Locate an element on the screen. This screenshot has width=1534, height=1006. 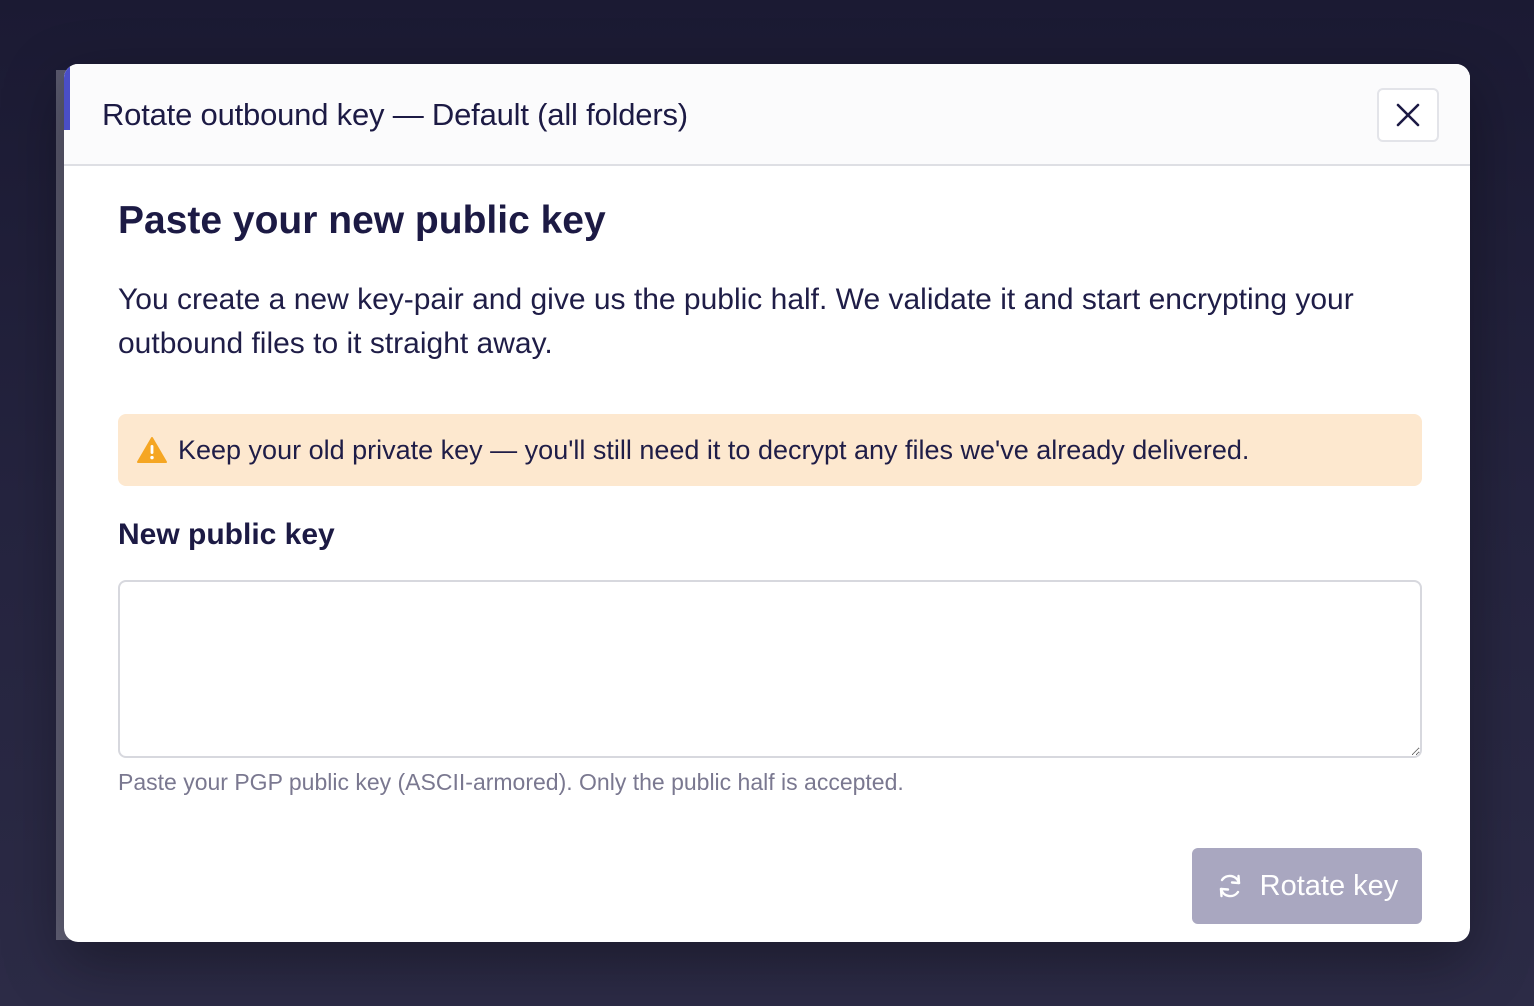
close-button is located at coordinates (1408, 115).